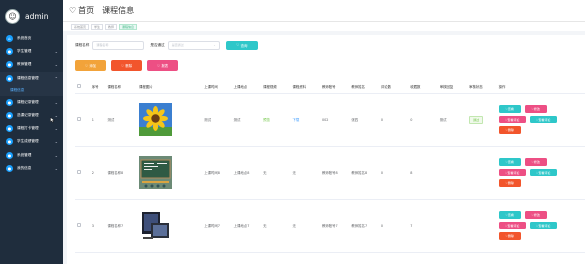  What do you see at coordinates (31, 155) in the screenshot?
I see `sidebar-item-system: ● 系统管理 ⌄` at bounding box center [31, 155].